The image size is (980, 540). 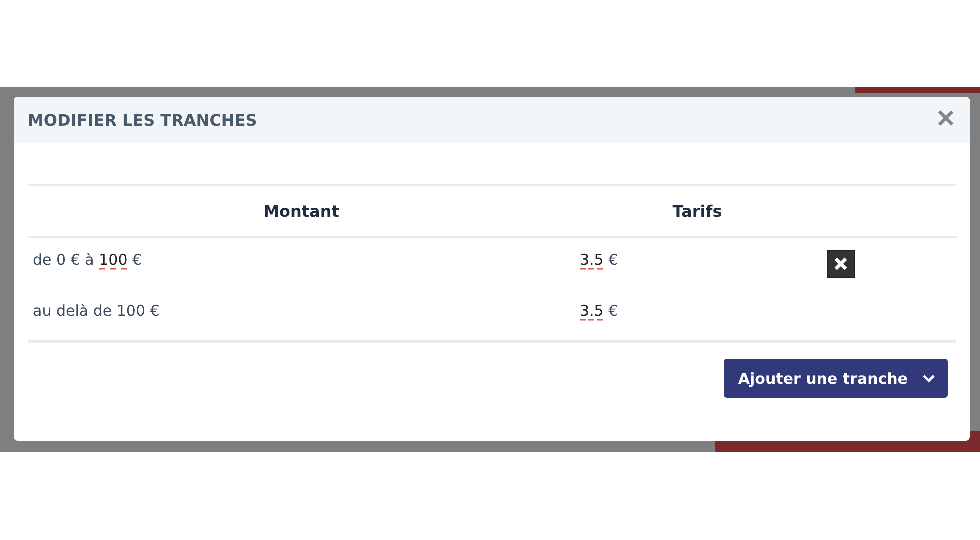 What do you see at coordinates (836, 378) in the screenshot?
I see `add-button: Ajouter une tranche` at bounding box center [836, 378].